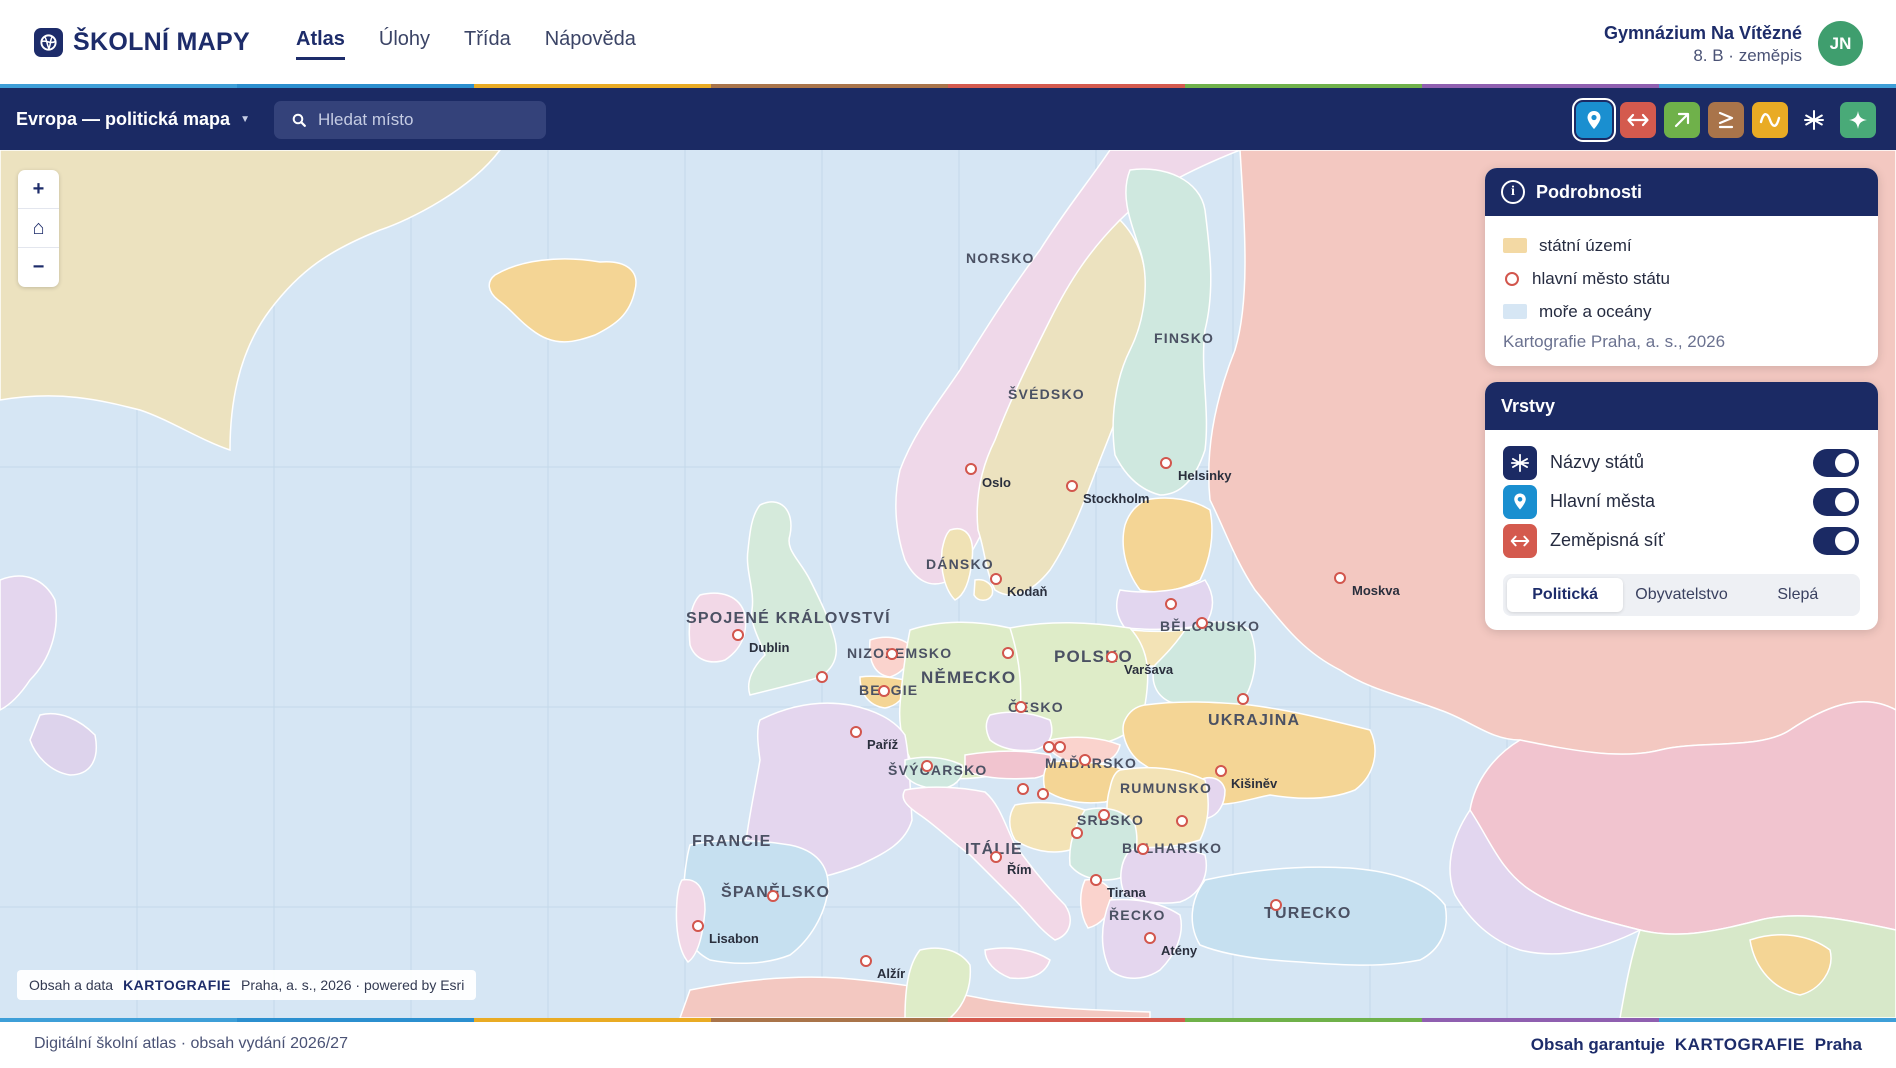 The width and height of the screenshot is (1896, 1068). Describe the element at coordinates (423, 120) in the screenshot. I see `search-input` at that location.